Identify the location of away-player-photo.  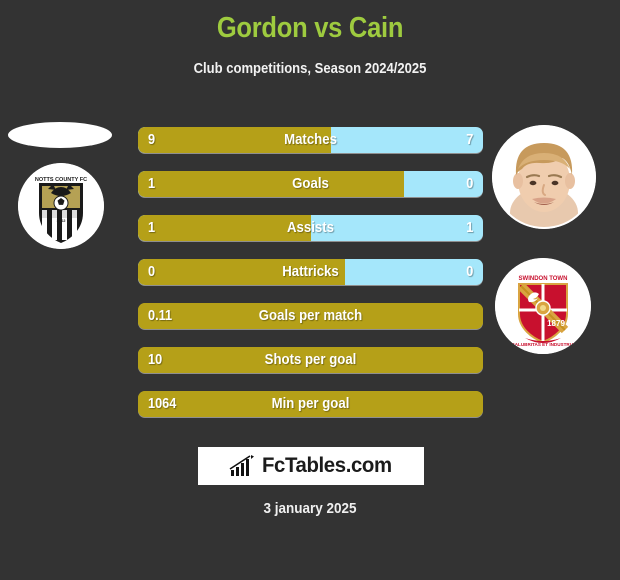
(544, 177).